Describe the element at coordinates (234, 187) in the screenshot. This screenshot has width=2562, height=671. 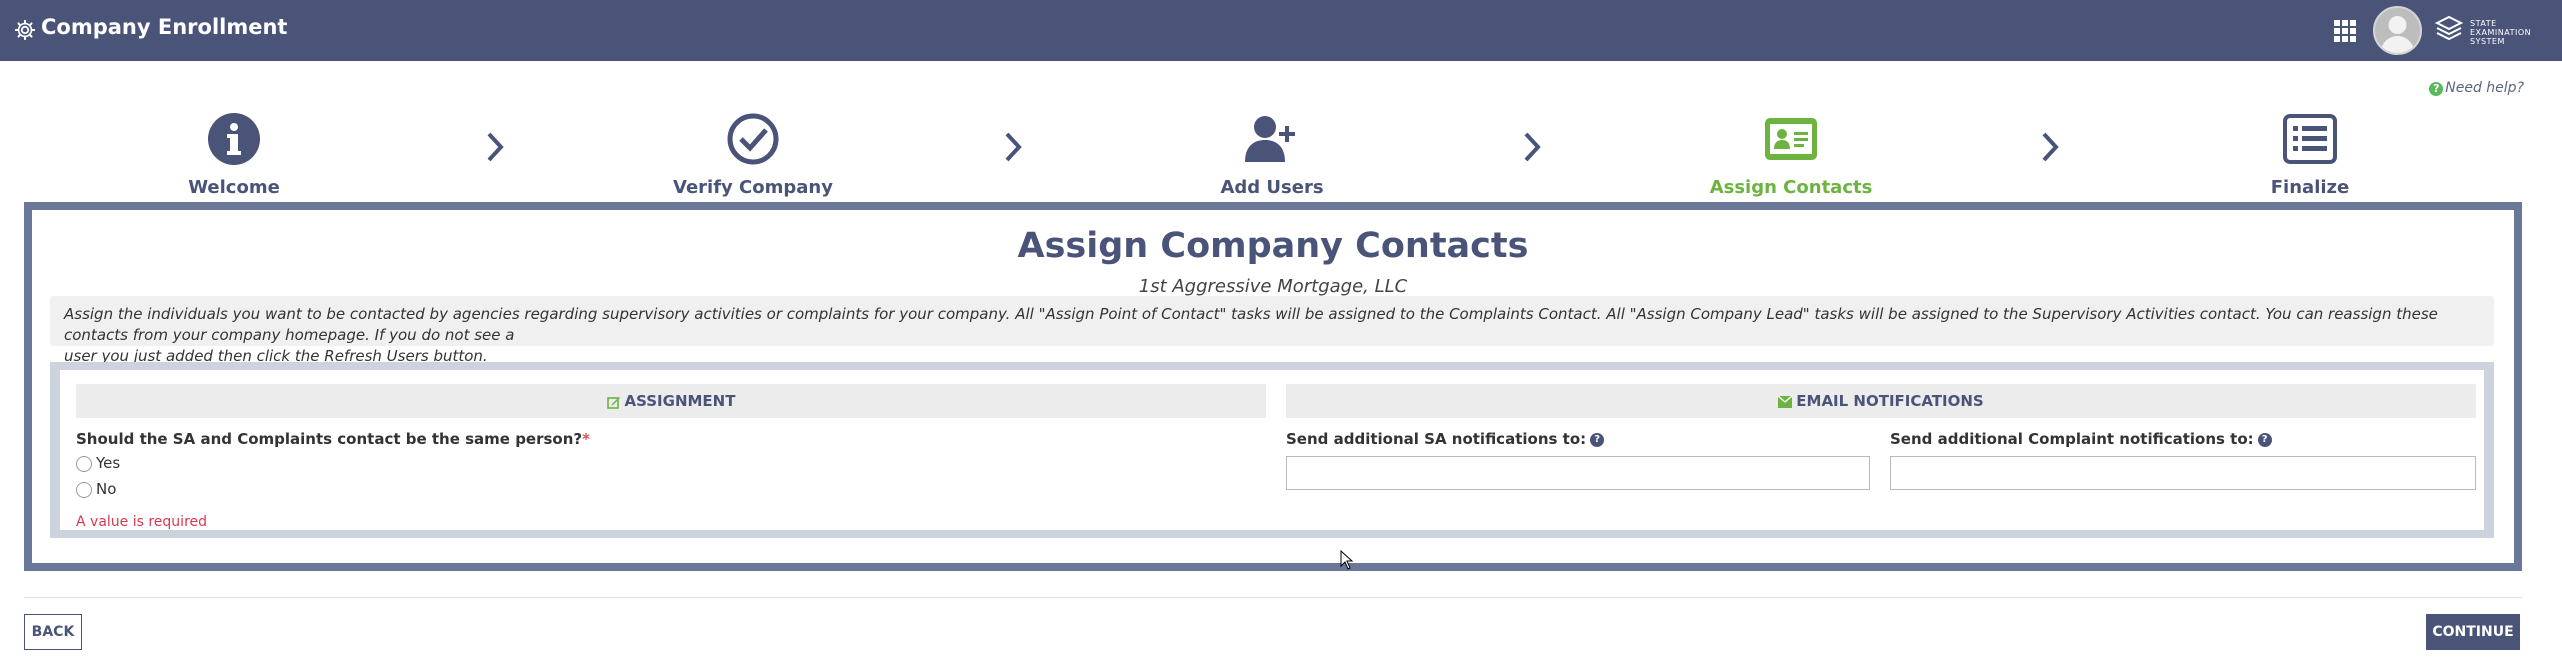
I see `step-label: Welcome` at that location.